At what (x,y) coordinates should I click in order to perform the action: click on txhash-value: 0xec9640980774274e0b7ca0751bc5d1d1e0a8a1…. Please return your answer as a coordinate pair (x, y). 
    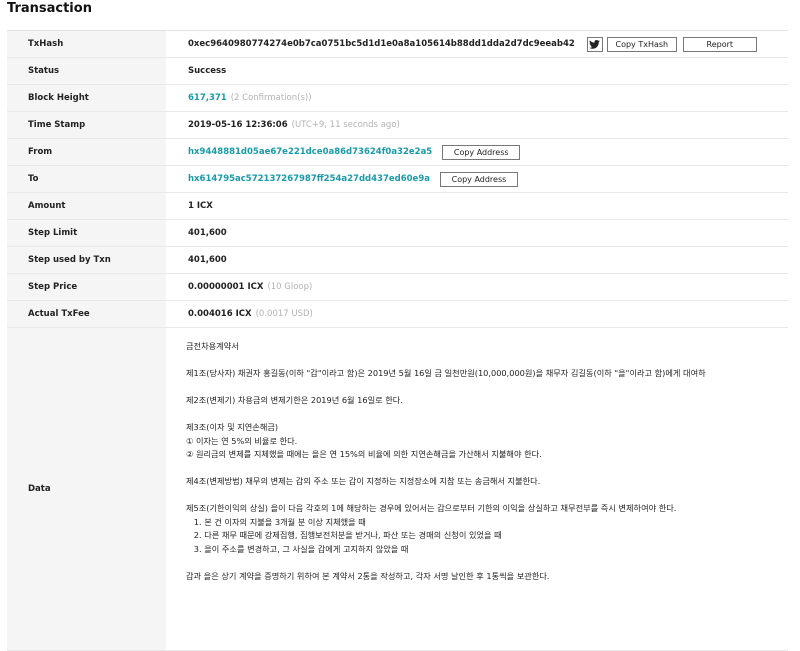
    Looking at the image, I should click on (381, 44).